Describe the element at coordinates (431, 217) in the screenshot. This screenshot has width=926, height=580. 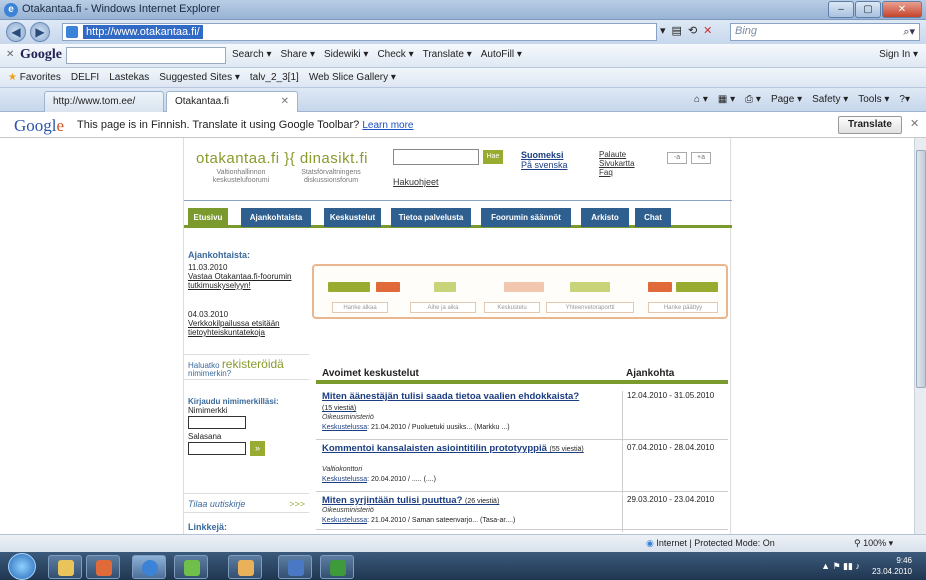
I see `nav-tietoa: Tietoa palvelusta` at that location.